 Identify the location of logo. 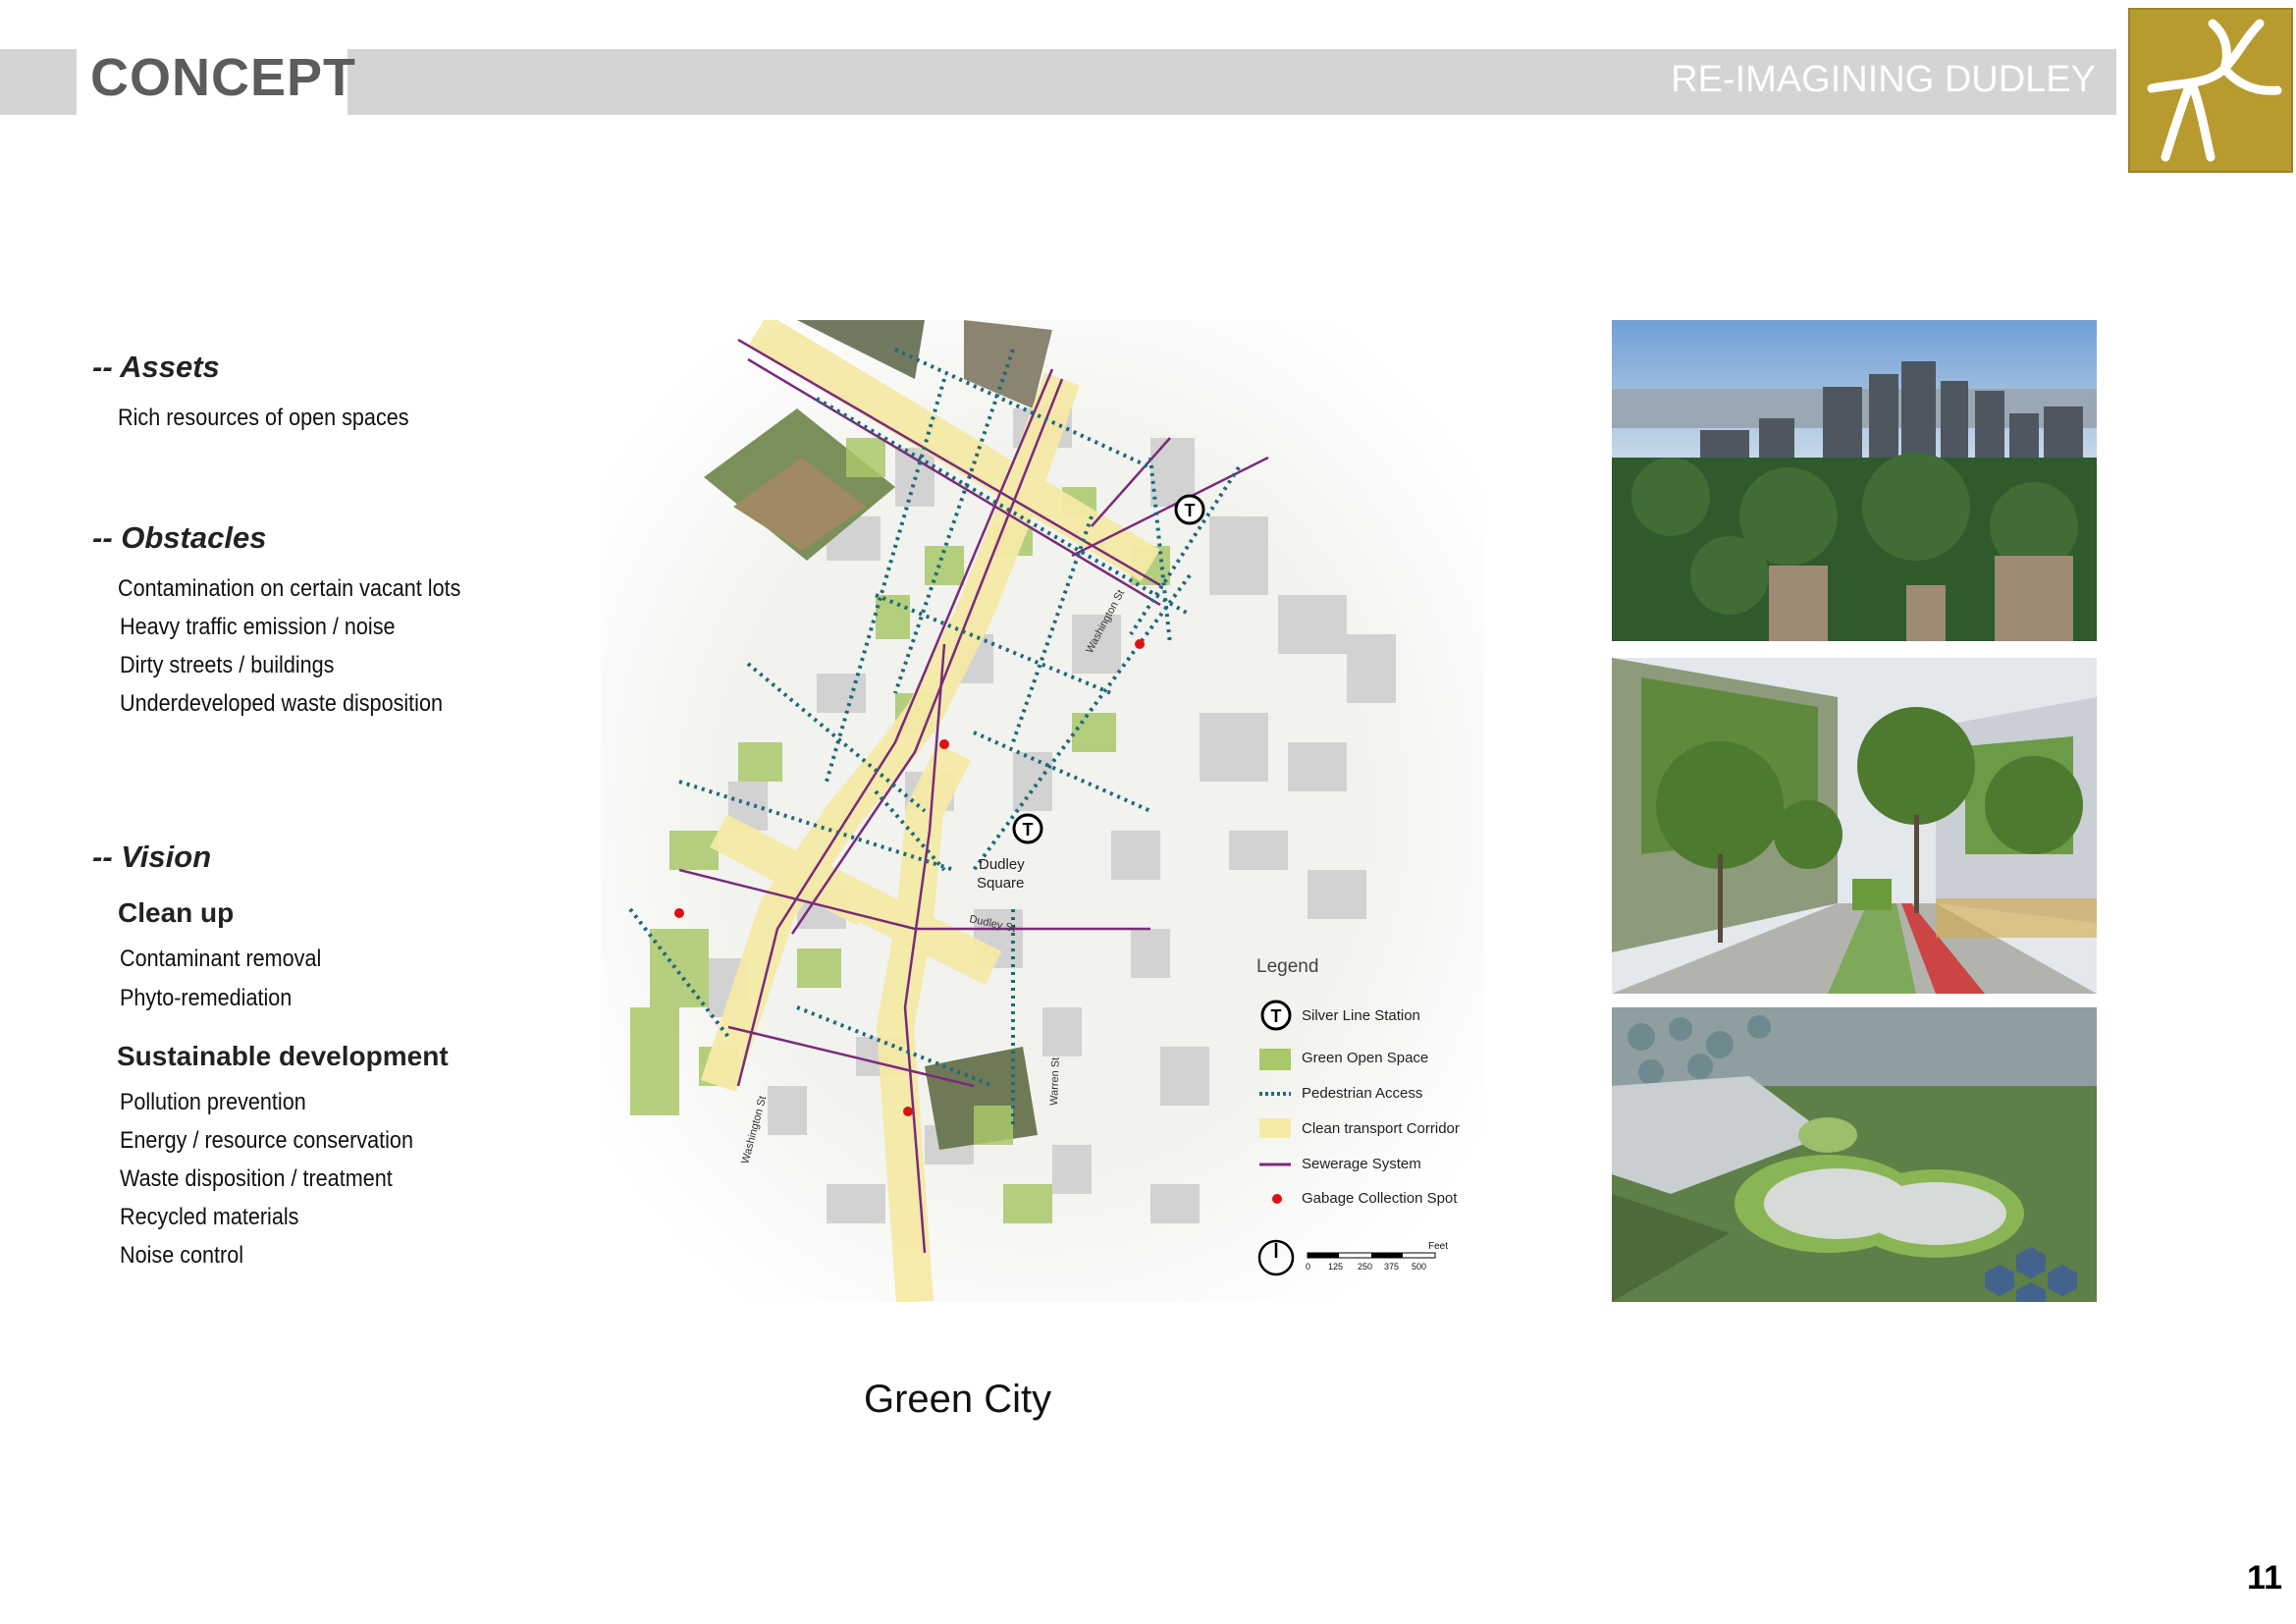
(2211, 90).